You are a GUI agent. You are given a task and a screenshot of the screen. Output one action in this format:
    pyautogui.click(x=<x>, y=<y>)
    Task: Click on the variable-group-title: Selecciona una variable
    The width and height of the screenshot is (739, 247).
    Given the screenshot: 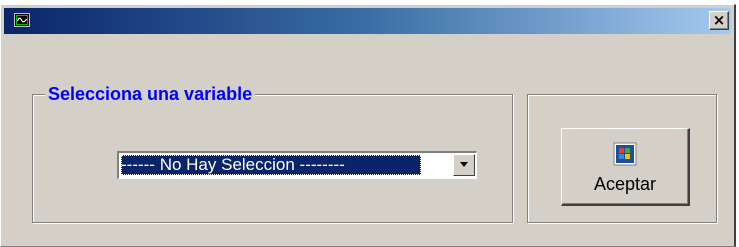 What is the action you would take?
    pyautogui.click(x=150, y=94)
    